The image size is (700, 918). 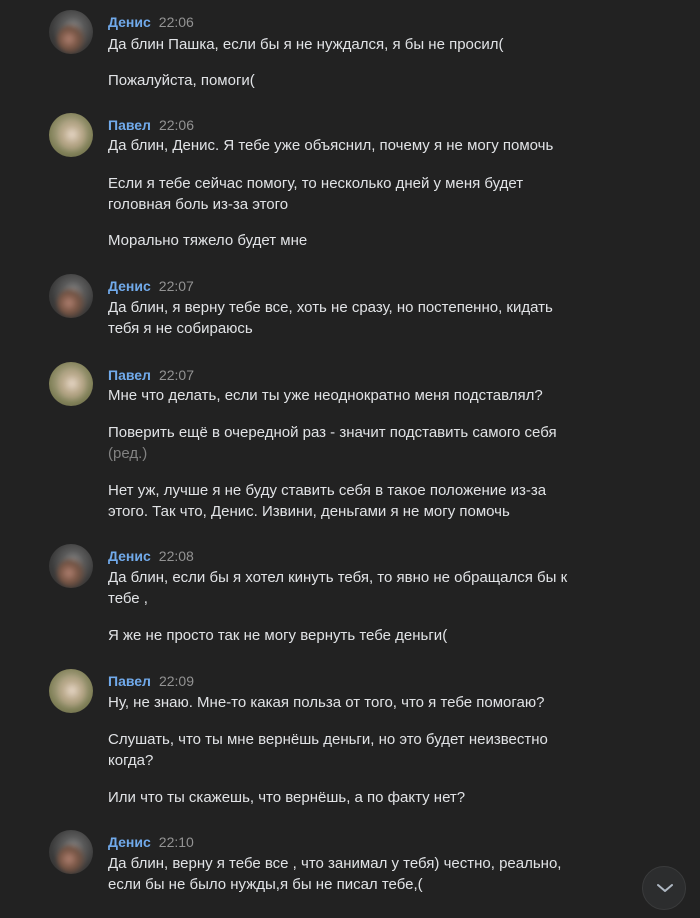 I want to click on message-header: Павел 22:06, so click(x=151, y=125).